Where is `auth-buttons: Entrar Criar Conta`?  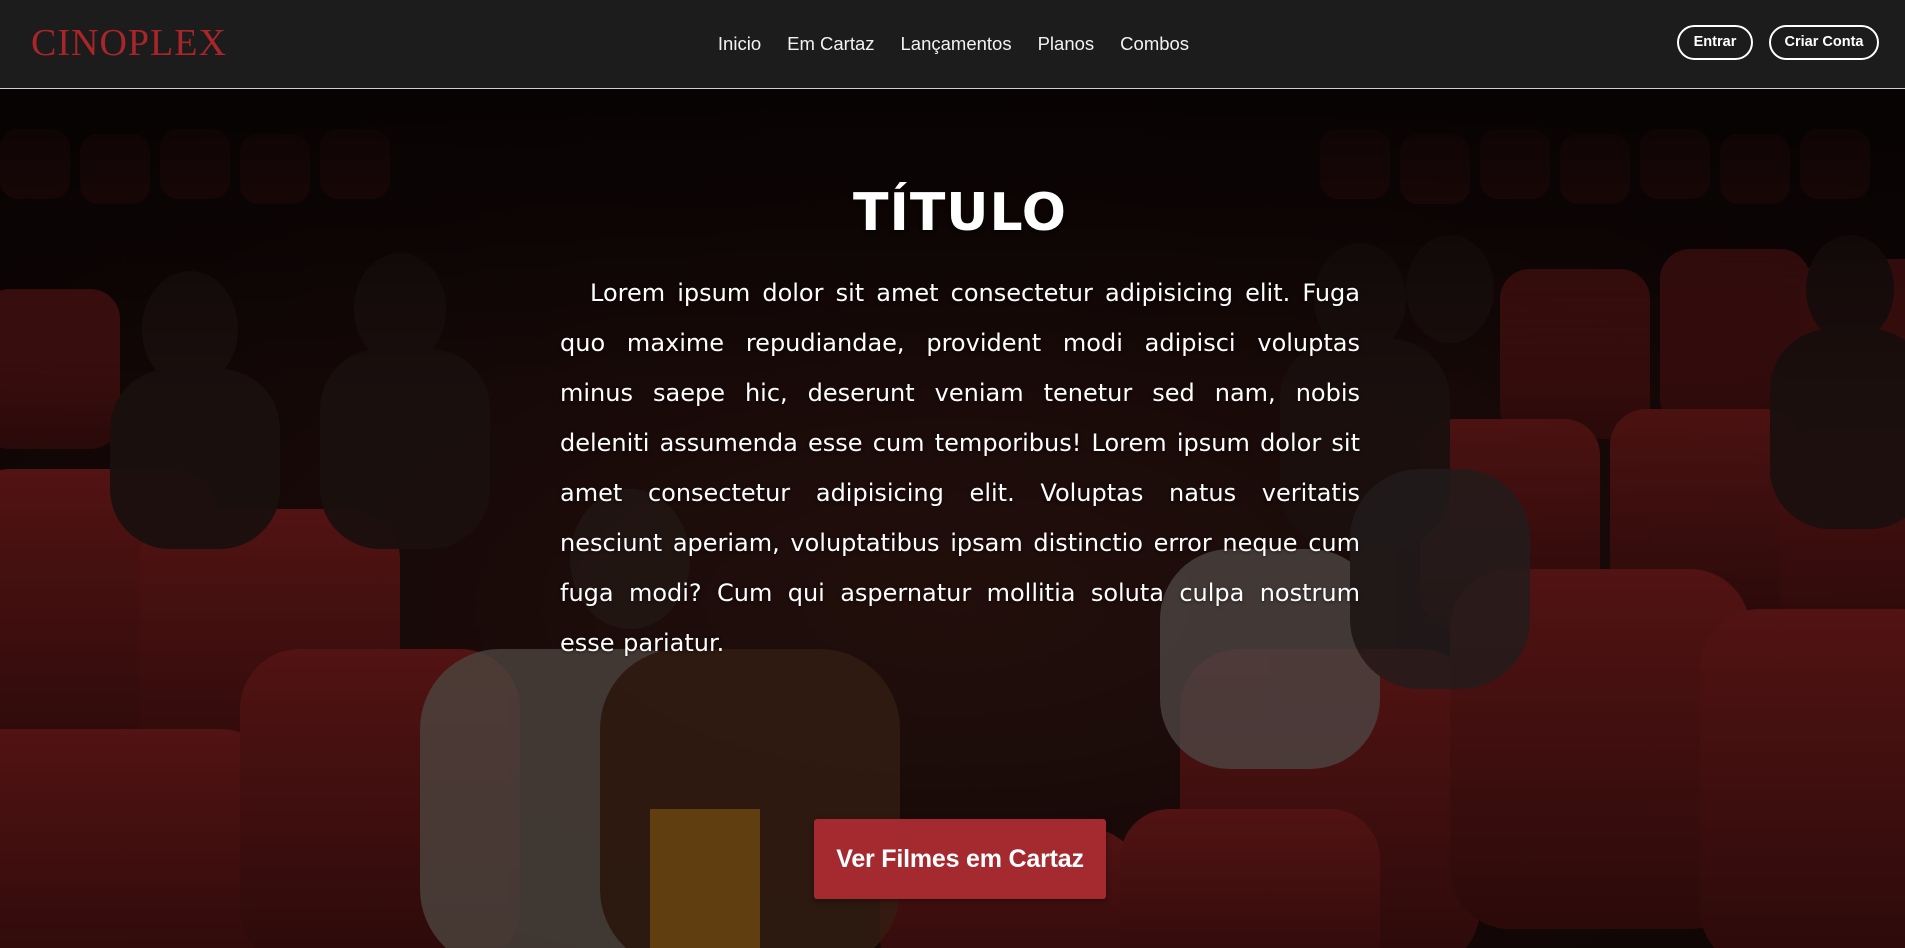
auth-buttons: Entrar Criar Conta is located at coordinates (1778, 42).